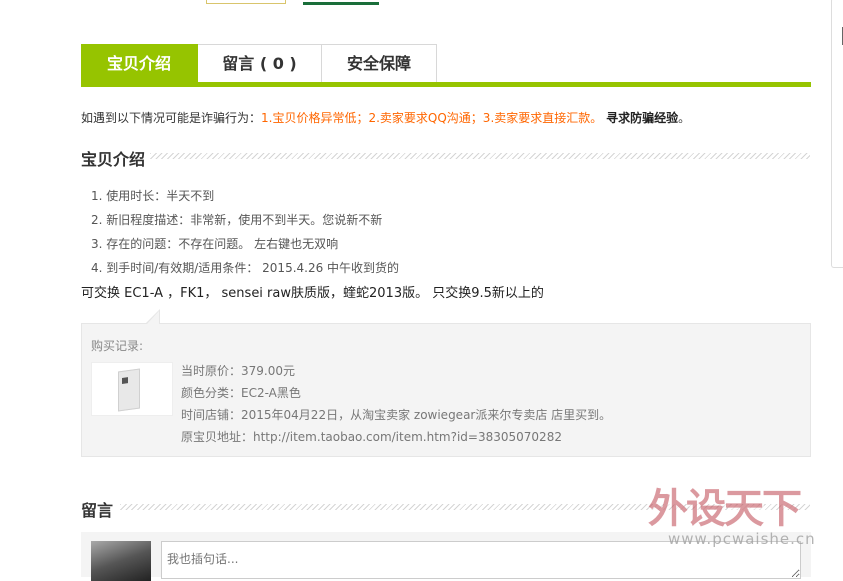 This screenshot has height=581, width=843. I want to click on warning-prefix: 如遇到以下情况可能是诈骗行为：, so click(171, 118).